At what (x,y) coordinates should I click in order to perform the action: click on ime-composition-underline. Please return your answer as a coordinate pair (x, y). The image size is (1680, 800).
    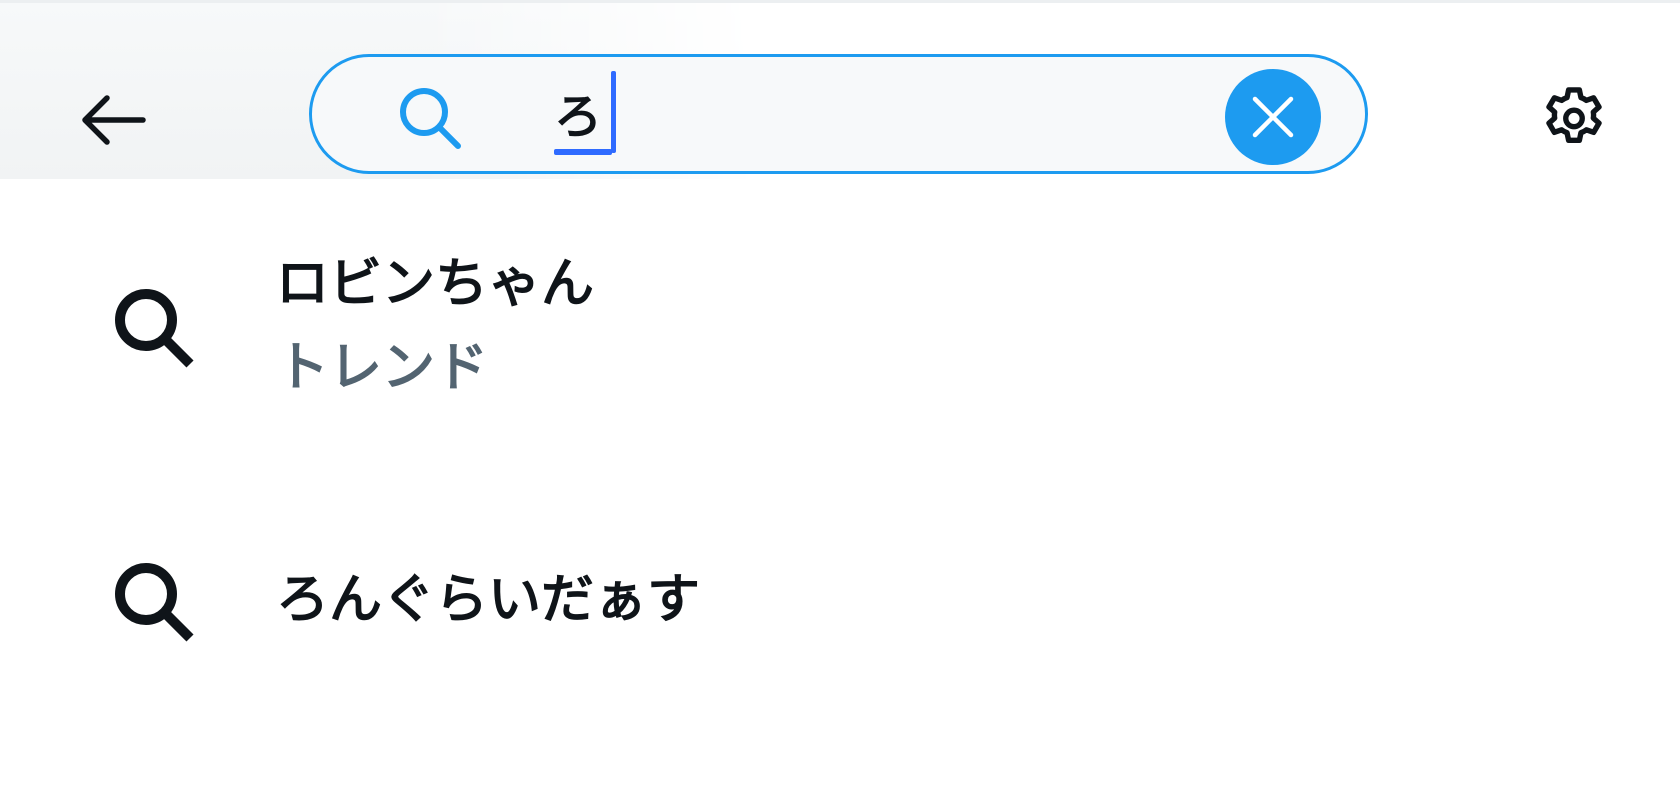
    Looking at the image, I should click on (583, 152).